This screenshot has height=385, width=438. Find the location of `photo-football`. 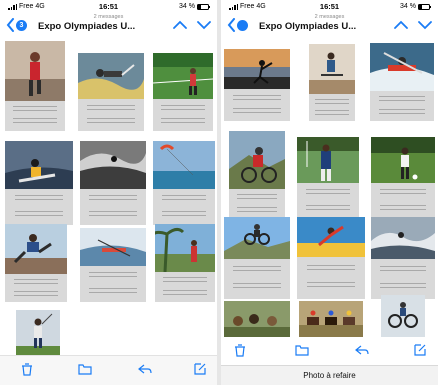

photo-football is located at coordinates (403, 160).